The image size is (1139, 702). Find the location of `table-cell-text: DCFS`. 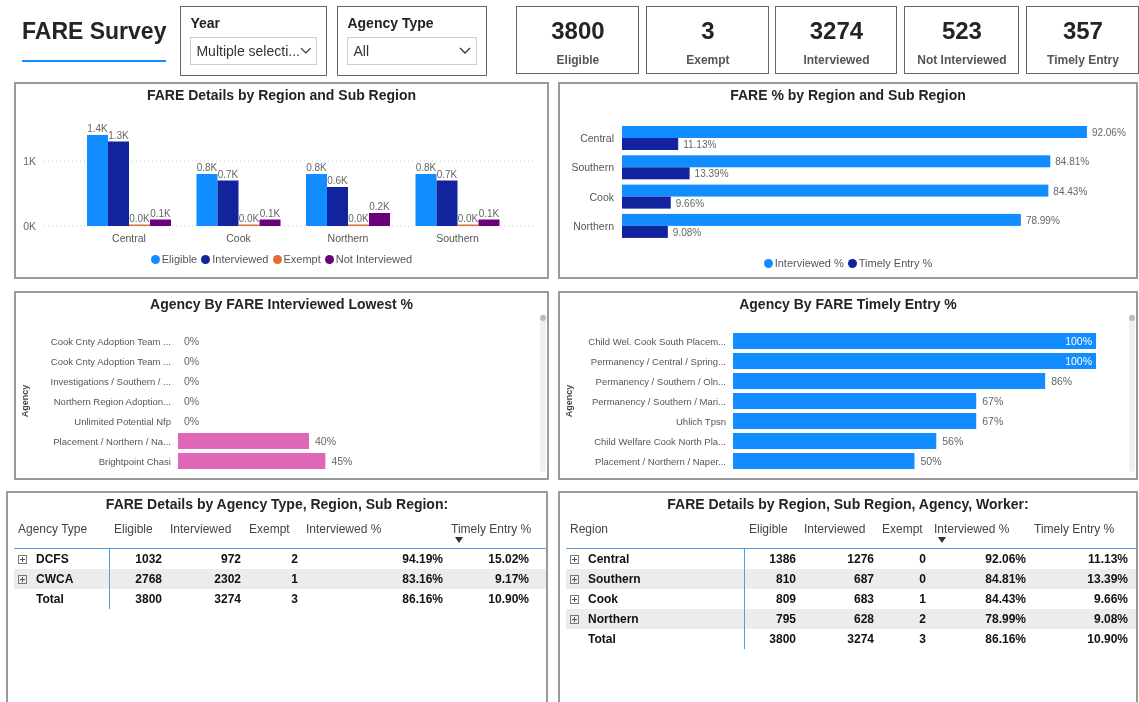

table-cell-text: DCFS is located at coordinates (52, 559).